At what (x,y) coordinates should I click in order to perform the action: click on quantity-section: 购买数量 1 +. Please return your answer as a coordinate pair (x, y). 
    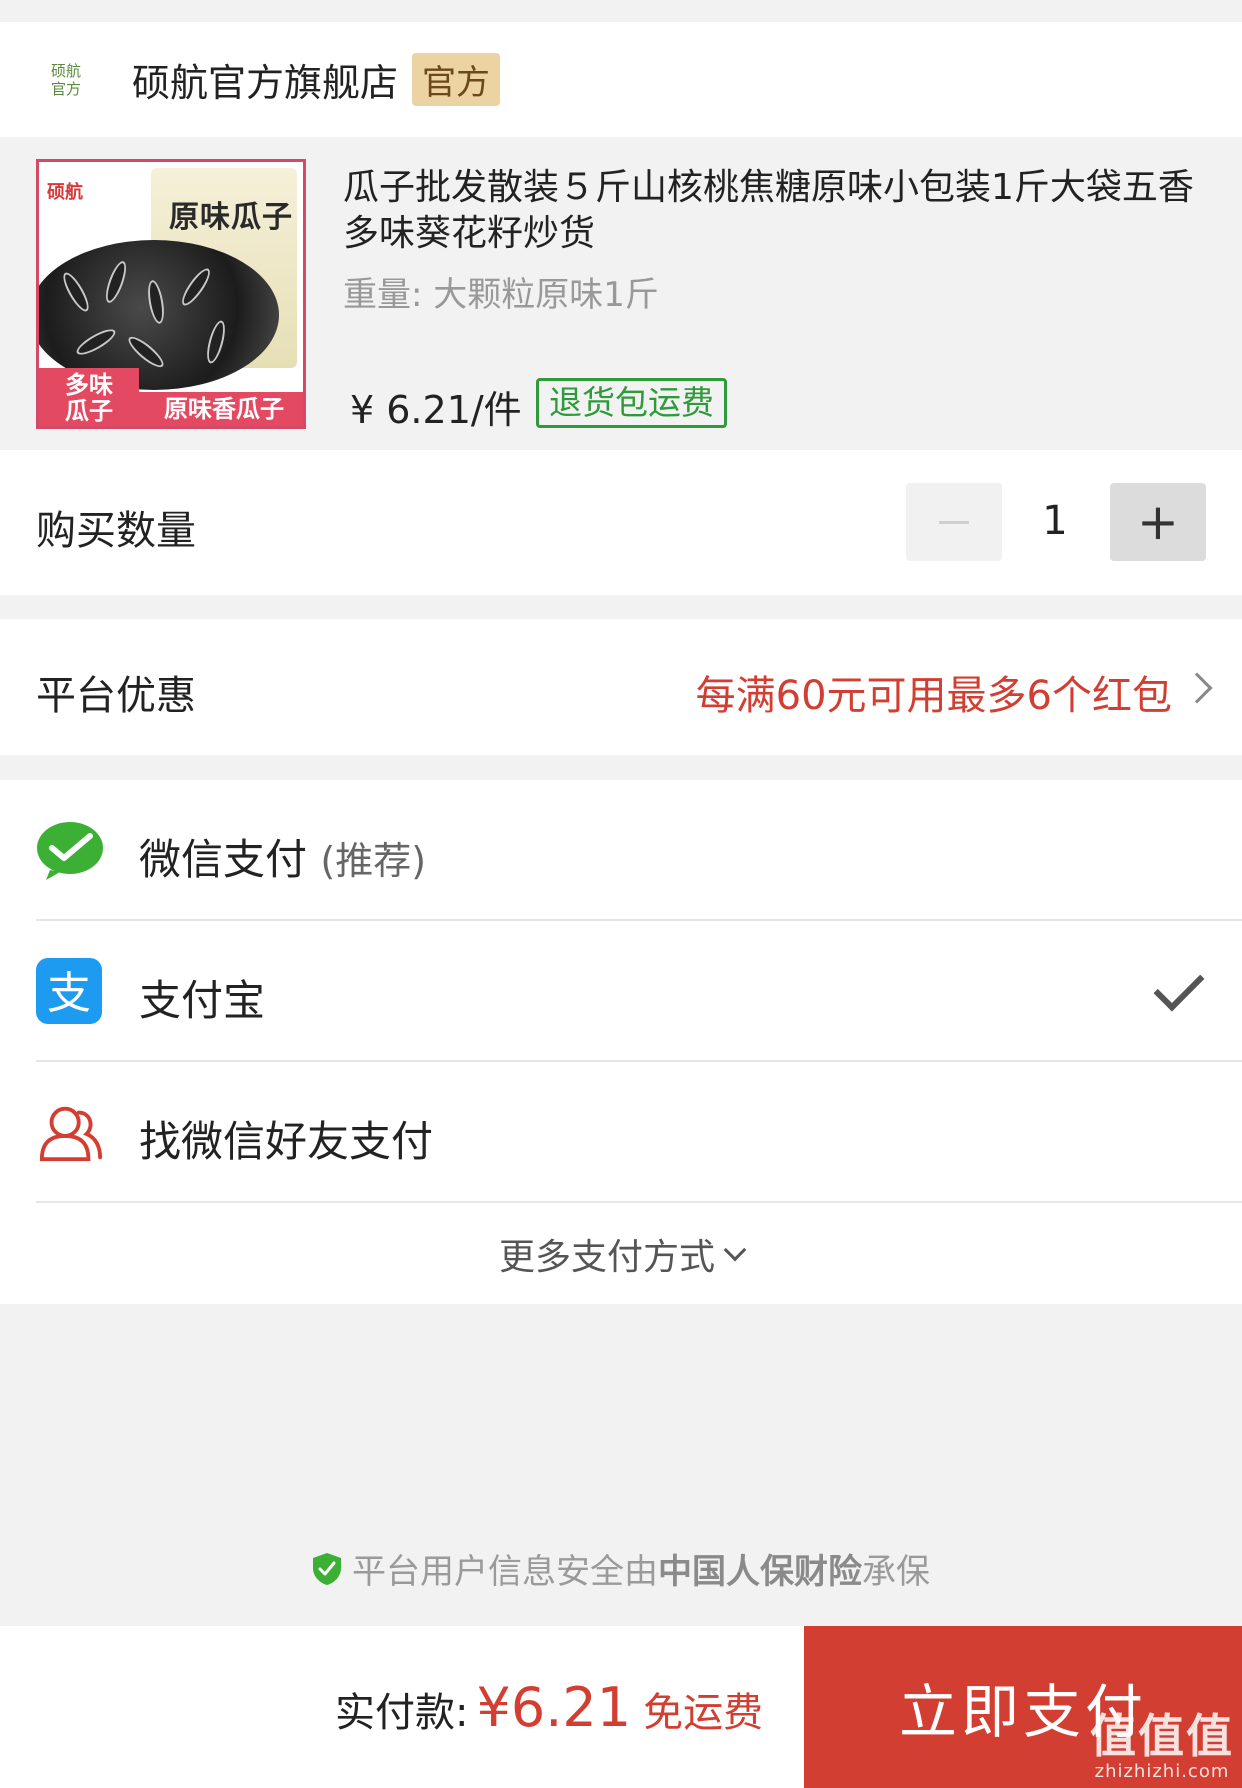
    Looking at the image, I should click on (621, 522).